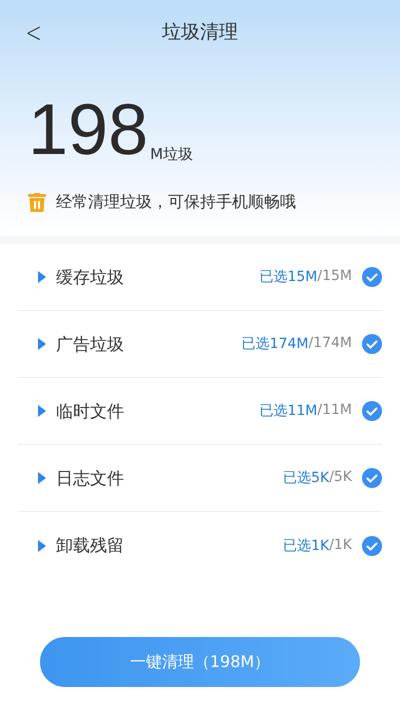 Image resolution: width=400 pixels, height=711 pixels. What do you see at coordinates (172, 154) in the screenshot?
I see `junk-unit: M垃圾` at bounding box center [172, 154].